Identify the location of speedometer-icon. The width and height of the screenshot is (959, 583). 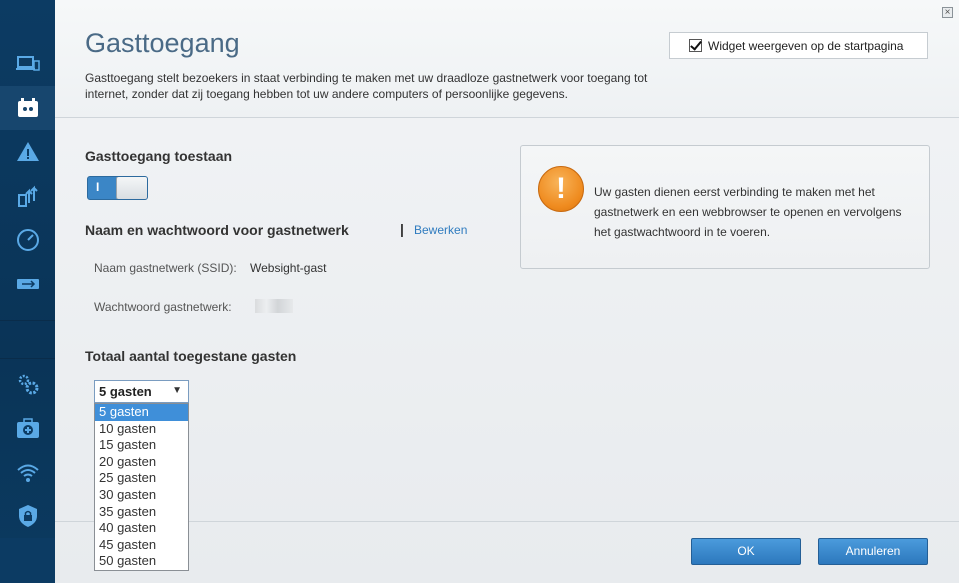
(27, 240).